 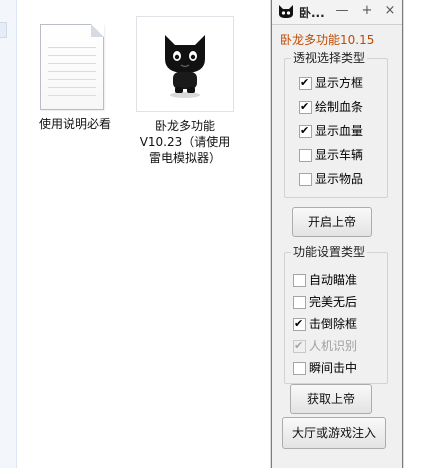 I want to click on close-button: ×, so click(x=390, y=11).